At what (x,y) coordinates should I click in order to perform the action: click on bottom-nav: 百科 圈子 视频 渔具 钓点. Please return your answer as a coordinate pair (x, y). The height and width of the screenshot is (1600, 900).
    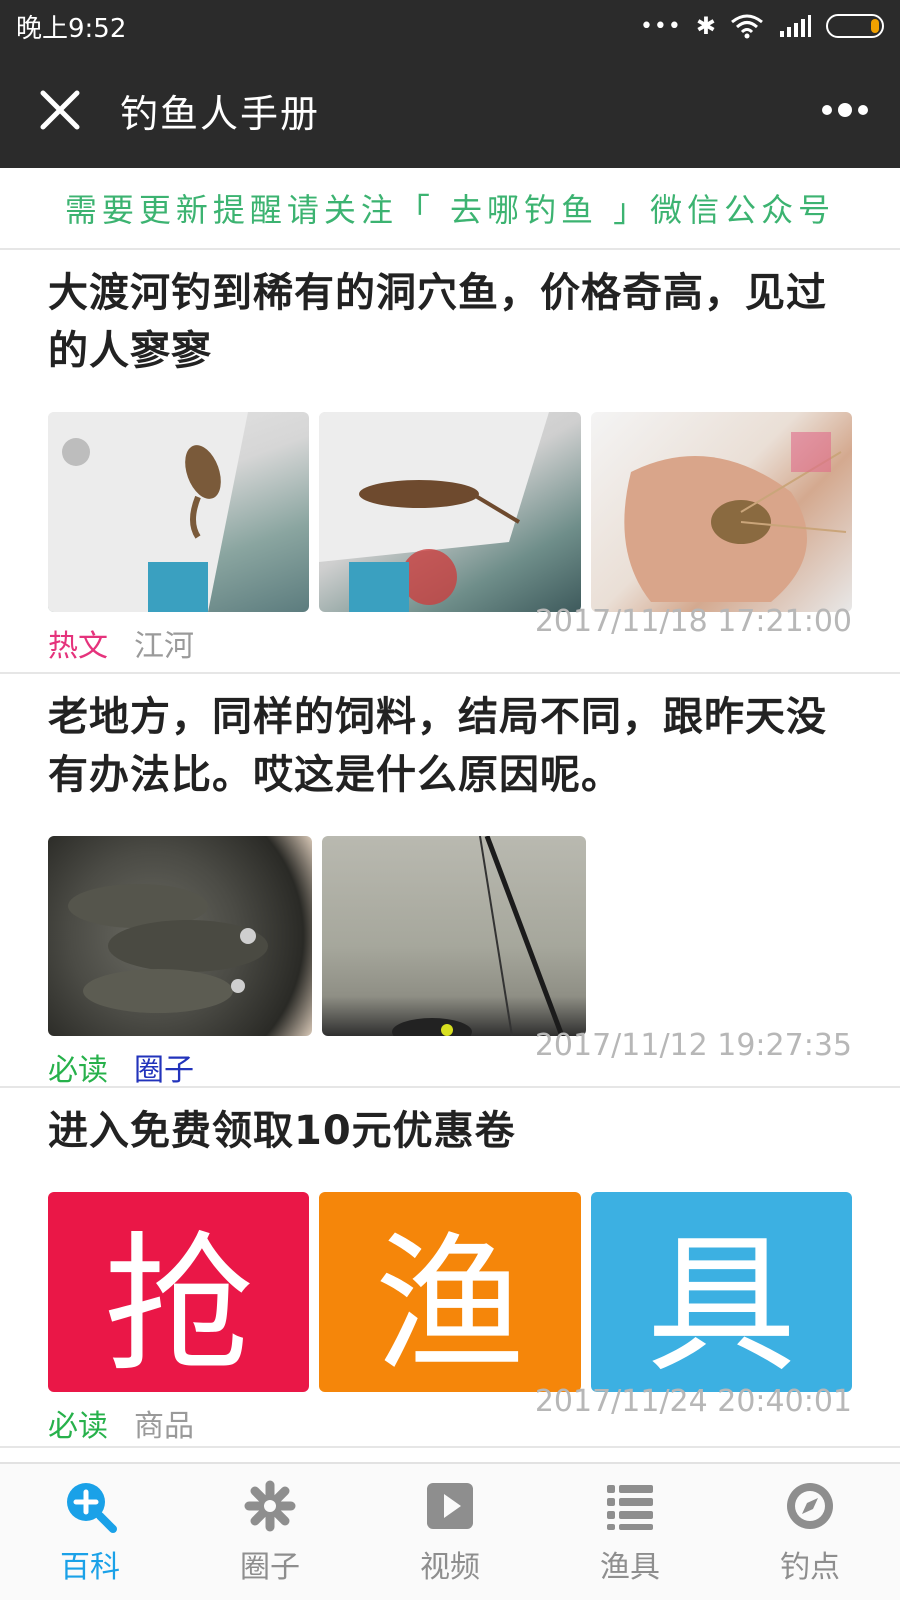
    Looking at the image, I should click on (450, 1531).